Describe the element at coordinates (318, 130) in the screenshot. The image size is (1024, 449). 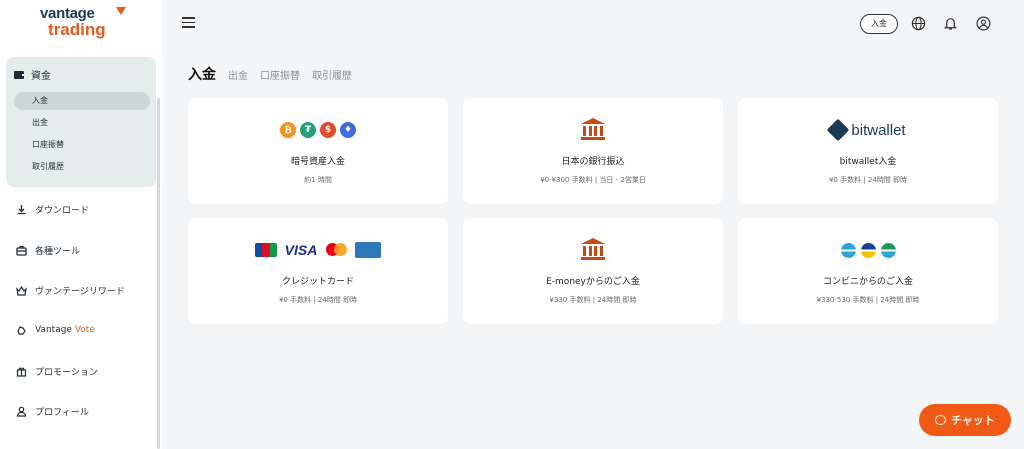
I see `crypto-icons: ₿ ₮ $ ♦` at that location.